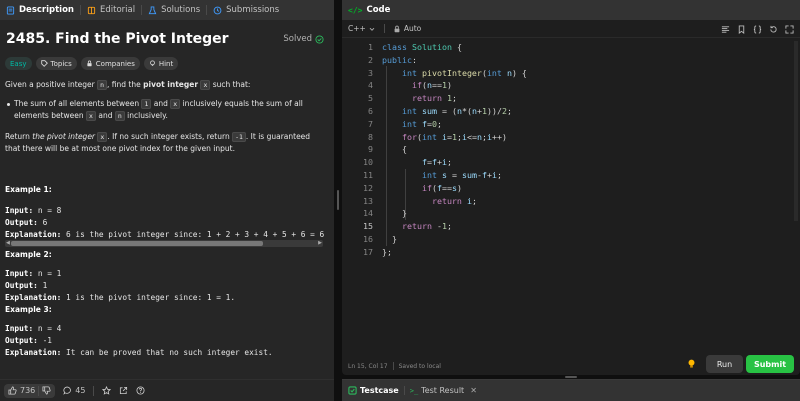  I want to click on like-dislike-group: 736, so click(30, 390).